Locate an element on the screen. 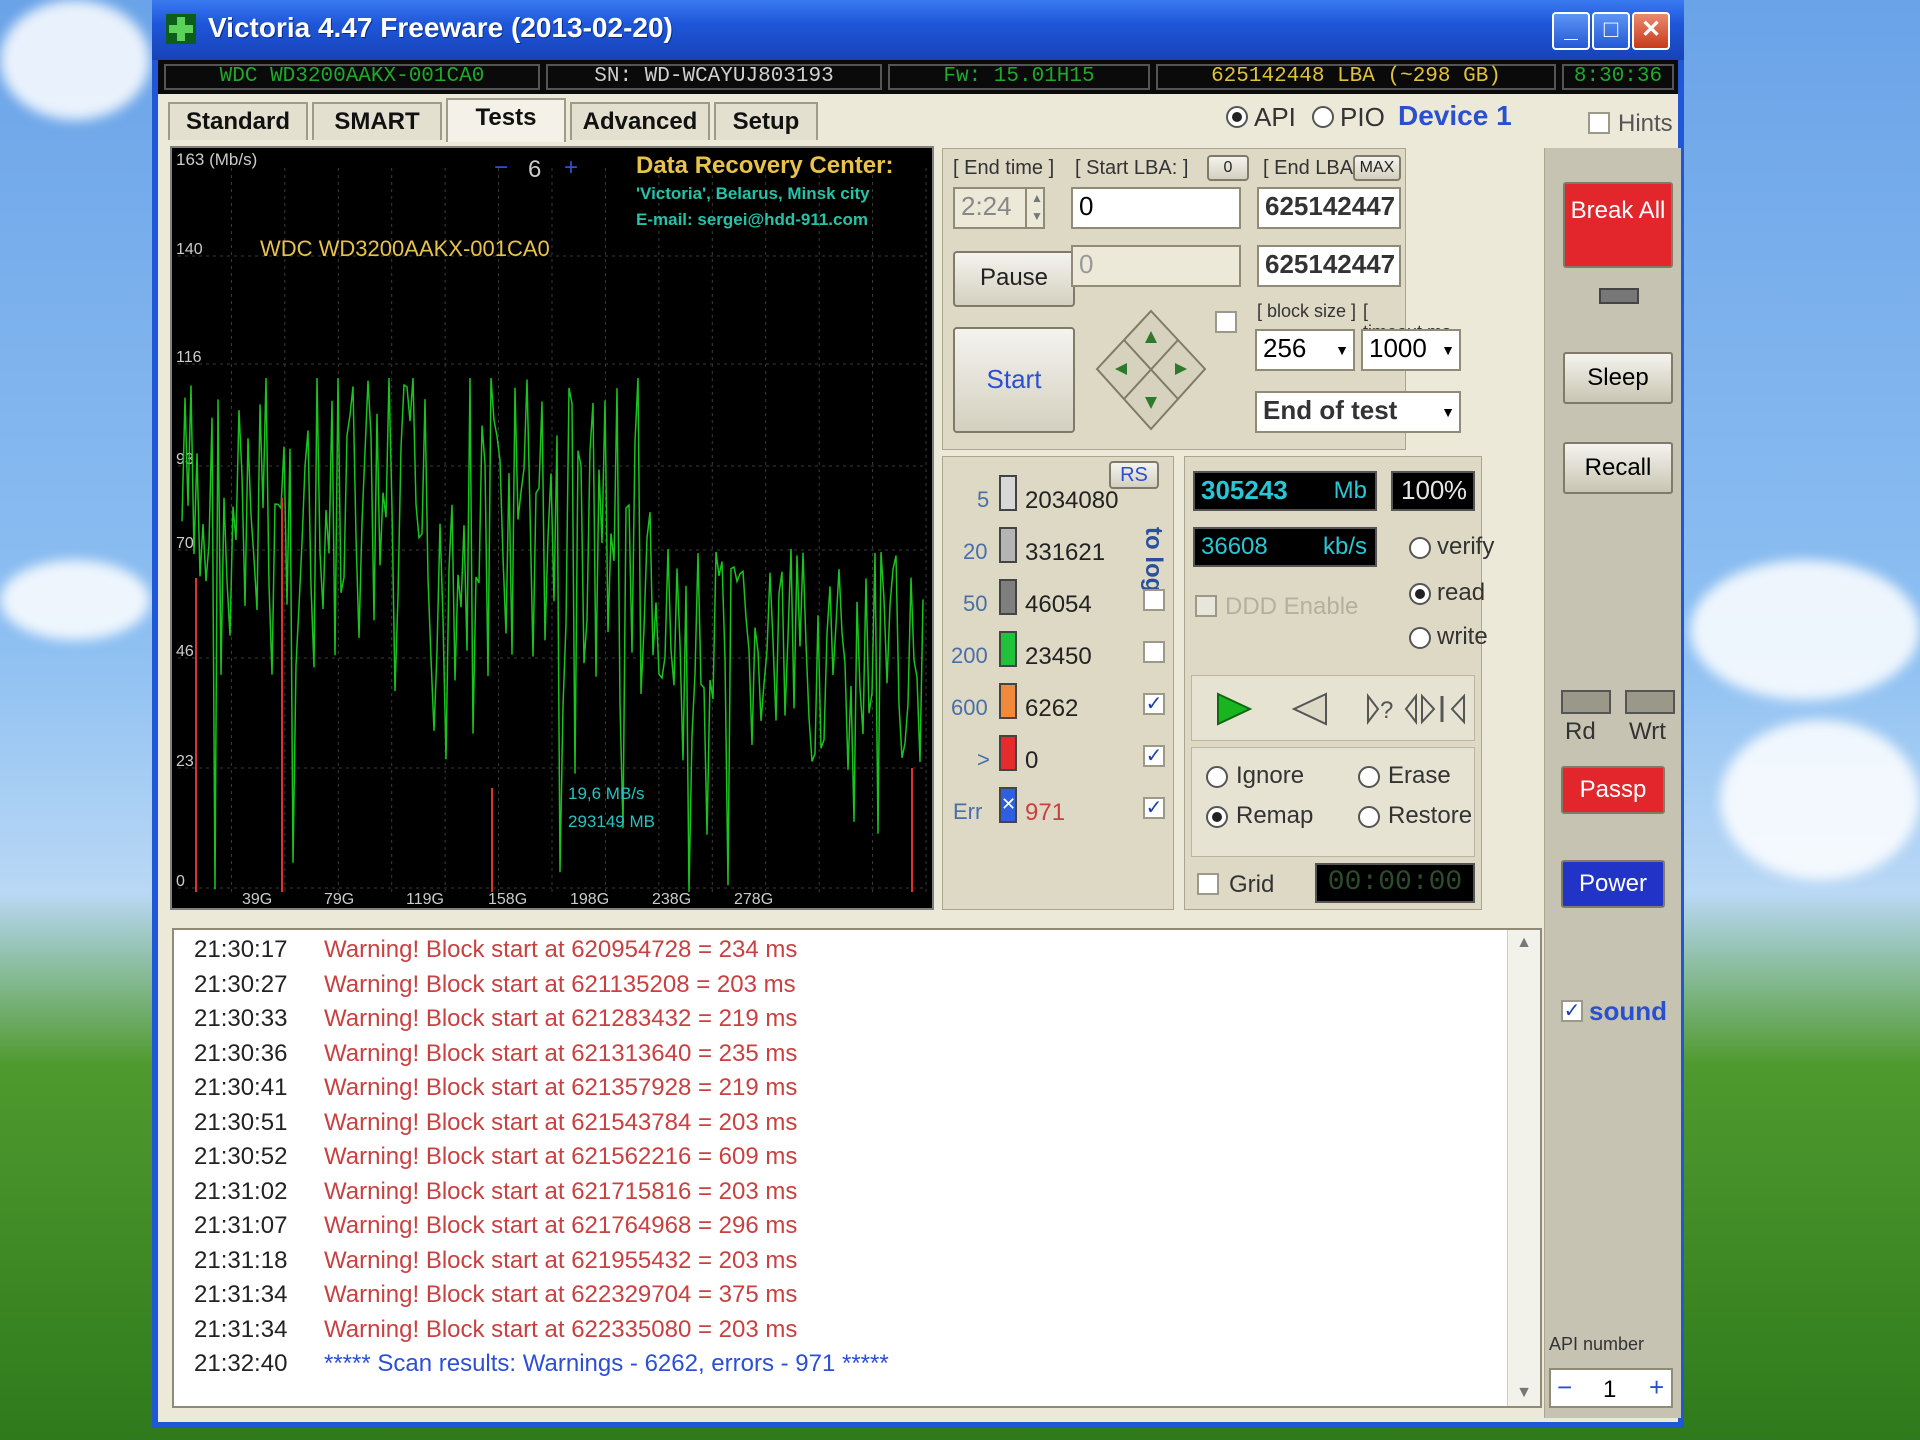 The height and width of the screenshot is (1440, 1920). tab-standard: Standard is located at coordinates (238, 121).